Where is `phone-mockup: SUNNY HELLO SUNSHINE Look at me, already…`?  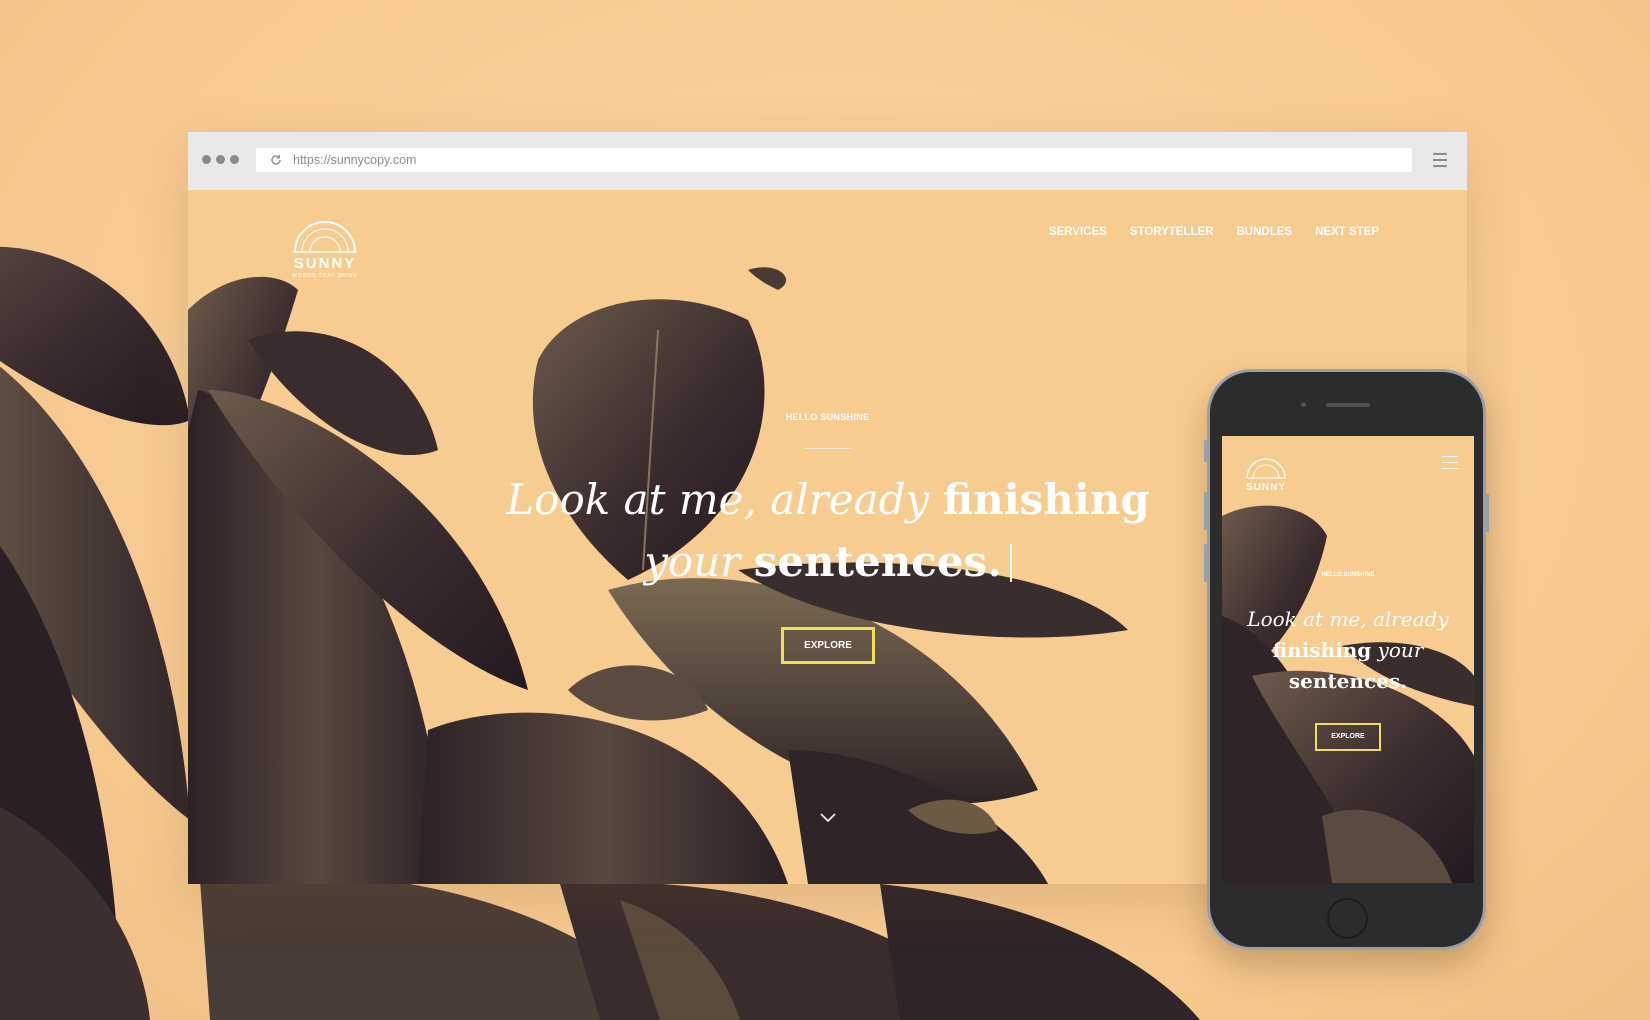
phone-mockup: SUNNY HELLO SUNSHINE Look at me, already… is located at coordinates (1346, 659).